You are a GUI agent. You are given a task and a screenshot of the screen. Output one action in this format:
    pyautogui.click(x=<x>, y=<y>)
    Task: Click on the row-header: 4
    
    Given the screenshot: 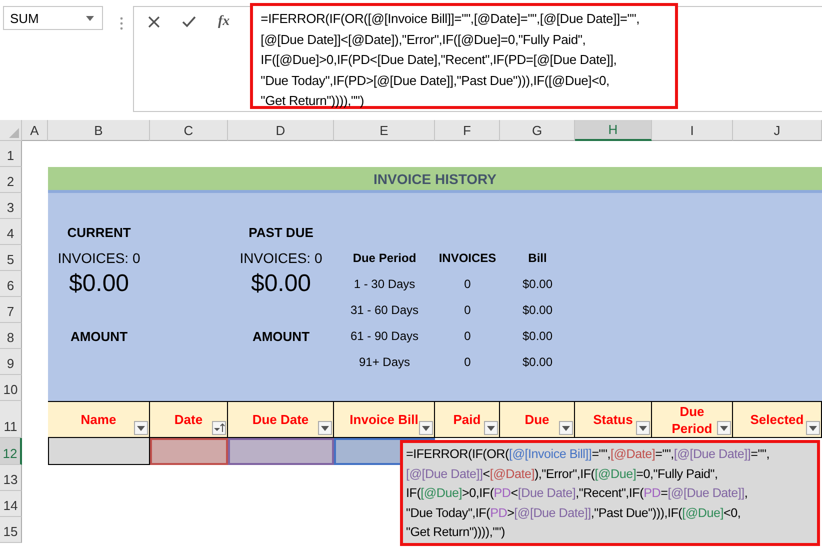 What is the action you would take?
    pyautogui.click(x=11, y=232)
    